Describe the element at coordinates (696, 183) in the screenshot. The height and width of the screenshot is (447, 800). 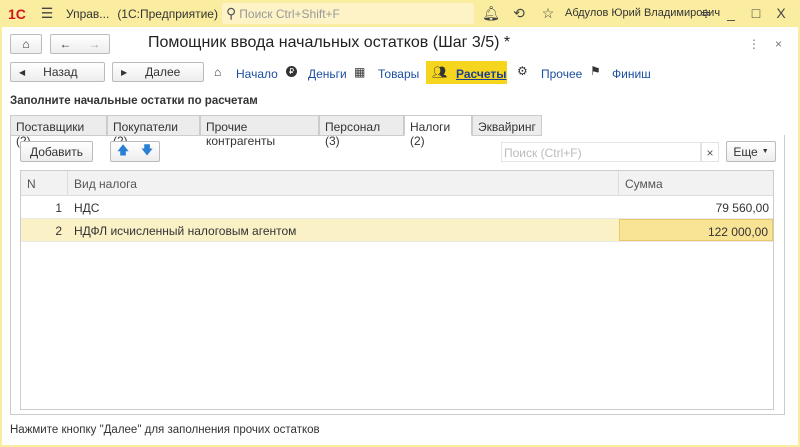
I see `column-header-sum: Сумма` at that location.